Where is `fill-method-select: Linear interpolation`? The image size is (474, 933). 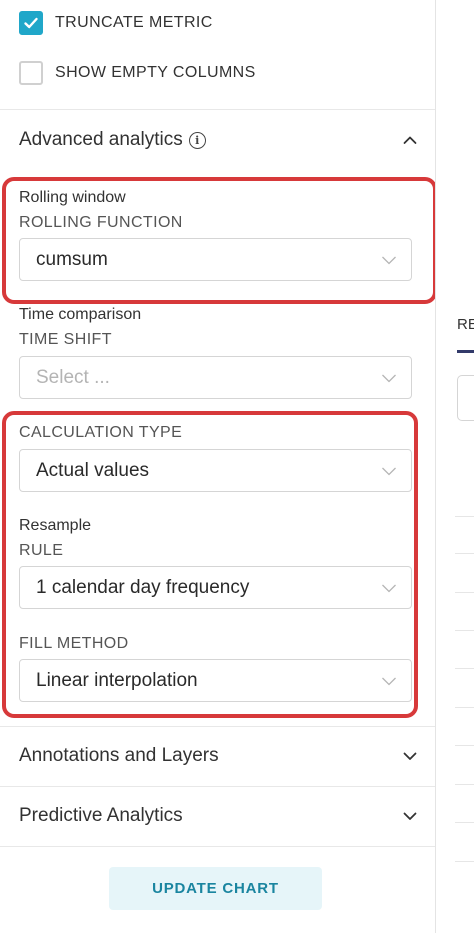
fill-method-select: Linear interpolation is located at coordinates (215, 680).